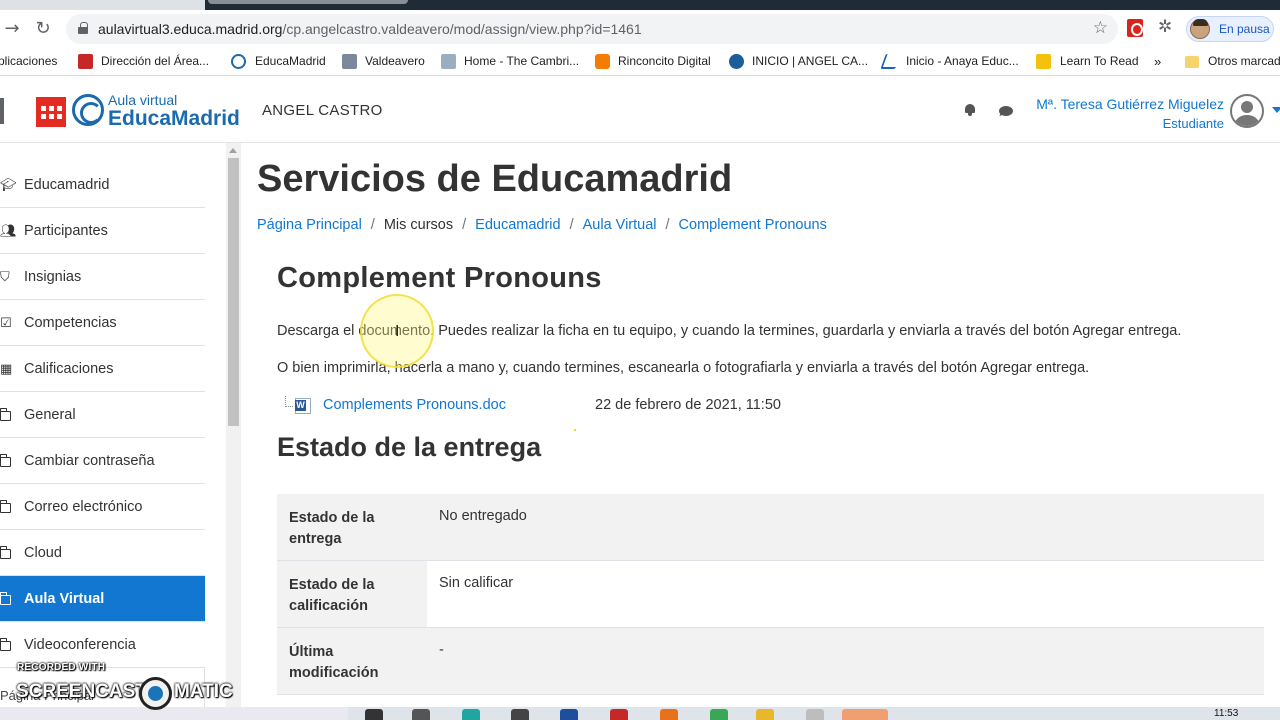  I want to click on breadcrumb-item: Mis cursos, so click(418, 225).